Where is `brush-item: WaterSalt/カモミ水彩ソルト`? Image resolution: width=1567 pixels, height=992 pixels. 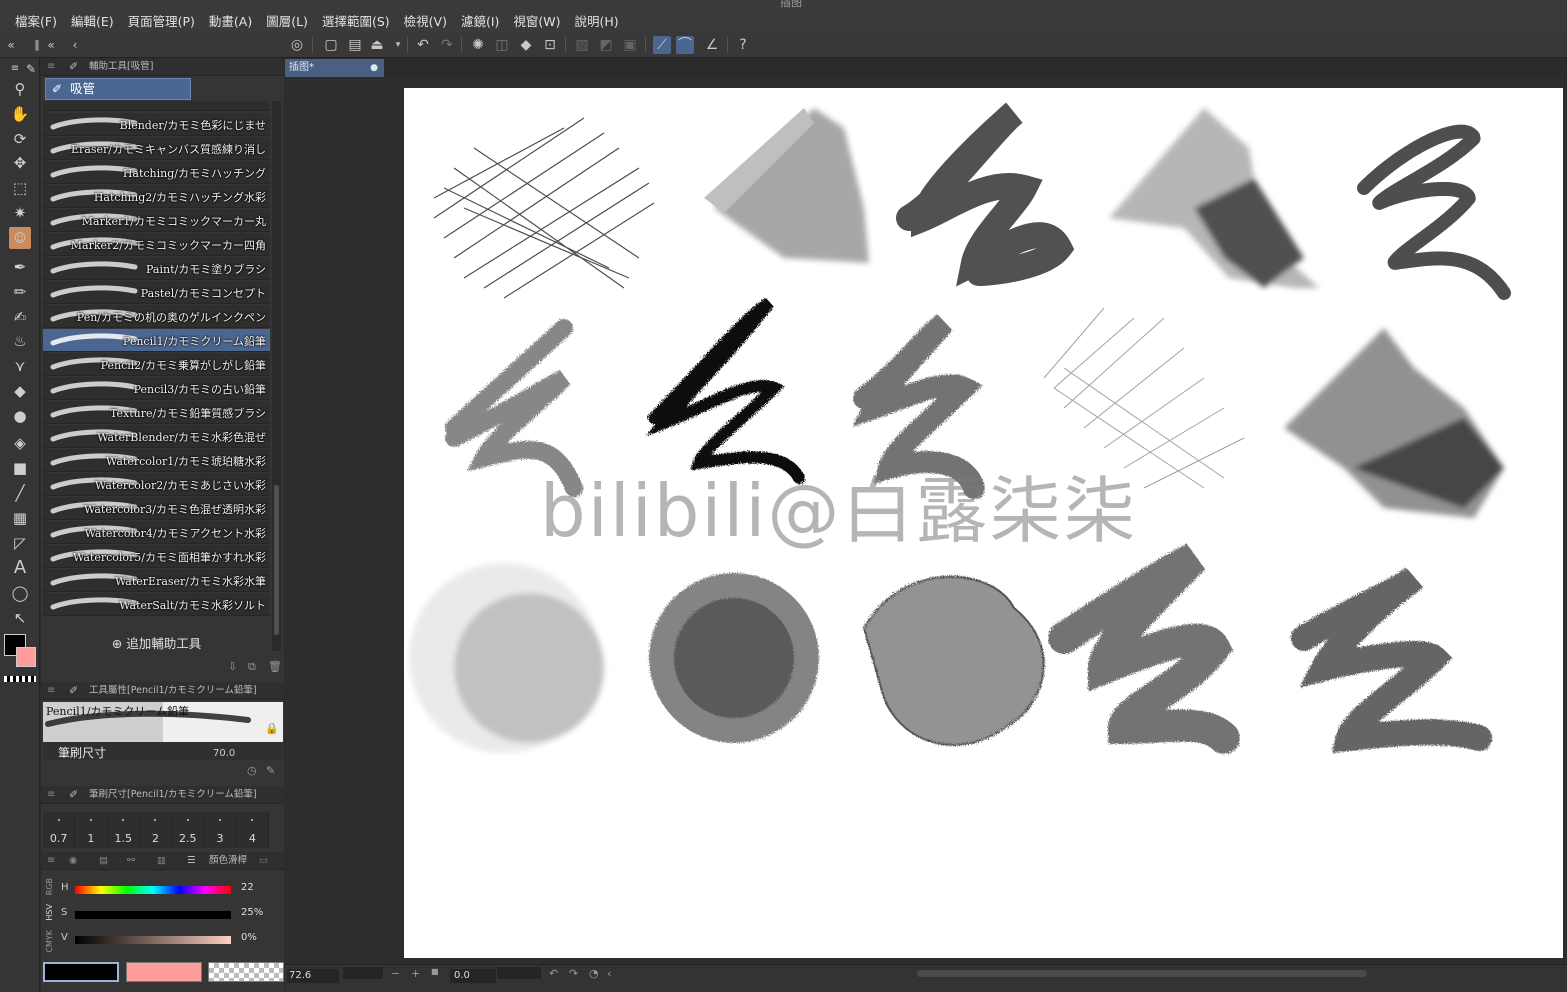
brush-item: WaterSalt/カモミ水彩ソルト is located at coordinates (156, 604).